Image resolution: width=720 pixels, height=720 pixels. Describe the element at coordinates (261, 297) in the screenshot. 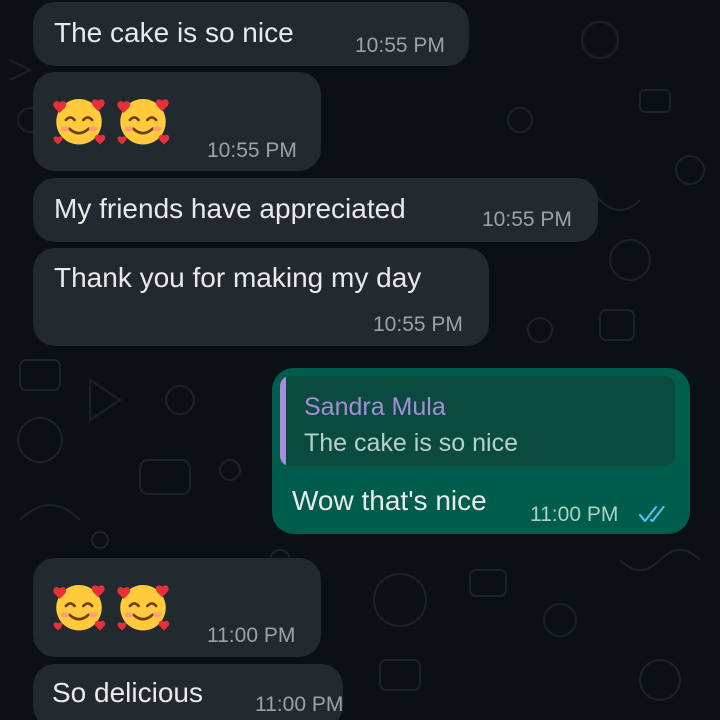

I see `message-bubble: Thank you for making my day 10:55 PM` at that location.